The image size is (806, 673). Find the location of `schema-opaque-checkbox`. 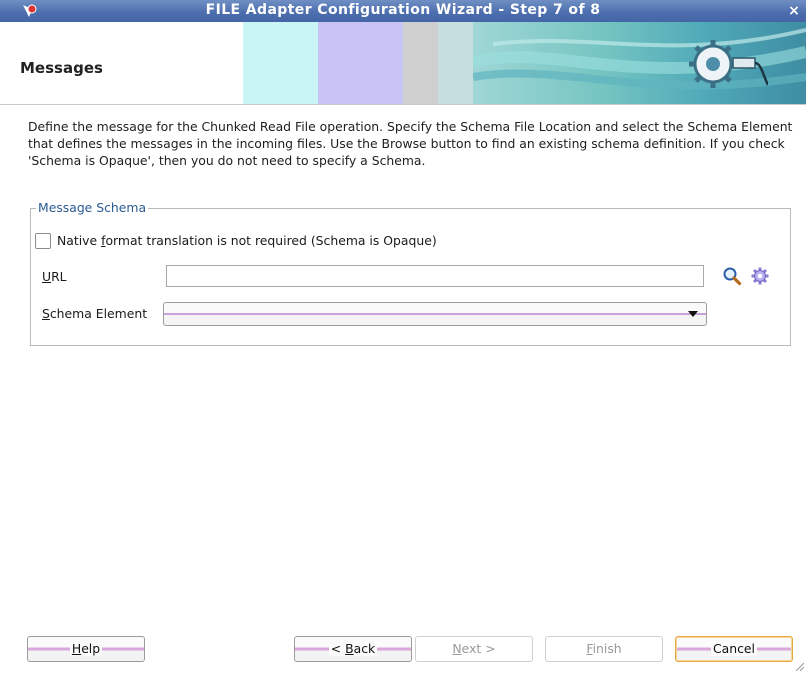

schema-opaque-checkbox is located at coordinates (43, 241).